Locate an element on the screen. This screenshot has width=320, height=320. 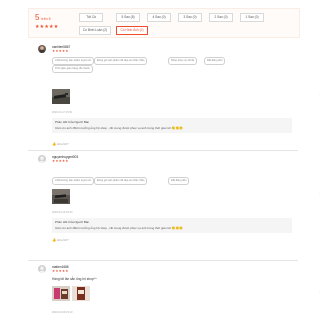
review-comment: Hàng tốt lần sẵn ủng hộ shop^^ is located at coordinates (74, 279).